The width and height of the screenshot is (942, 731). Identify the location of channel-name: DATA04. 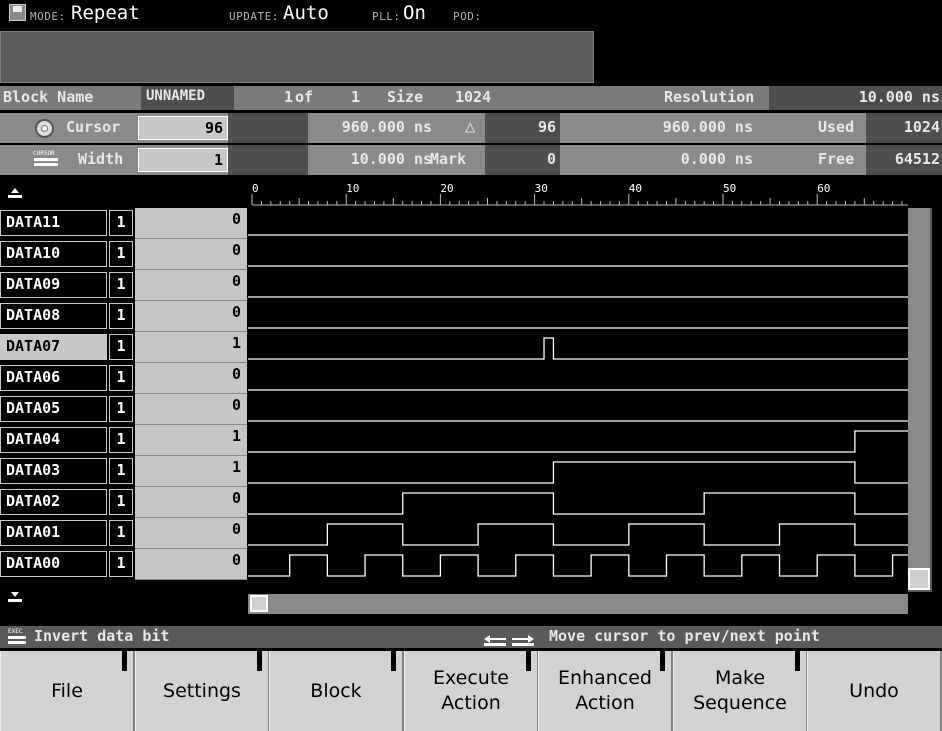
(53, 440).